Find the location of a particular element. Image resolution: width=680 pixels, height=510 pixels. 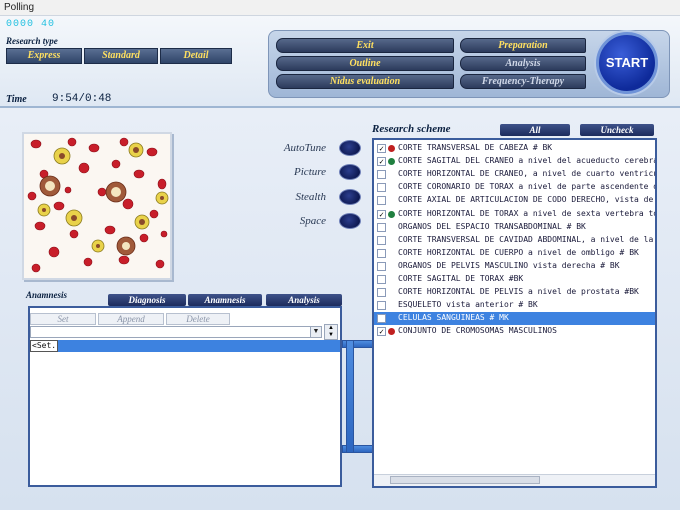

anamnesis-section-label: Anamnesis is located at coordinates (47, 295).